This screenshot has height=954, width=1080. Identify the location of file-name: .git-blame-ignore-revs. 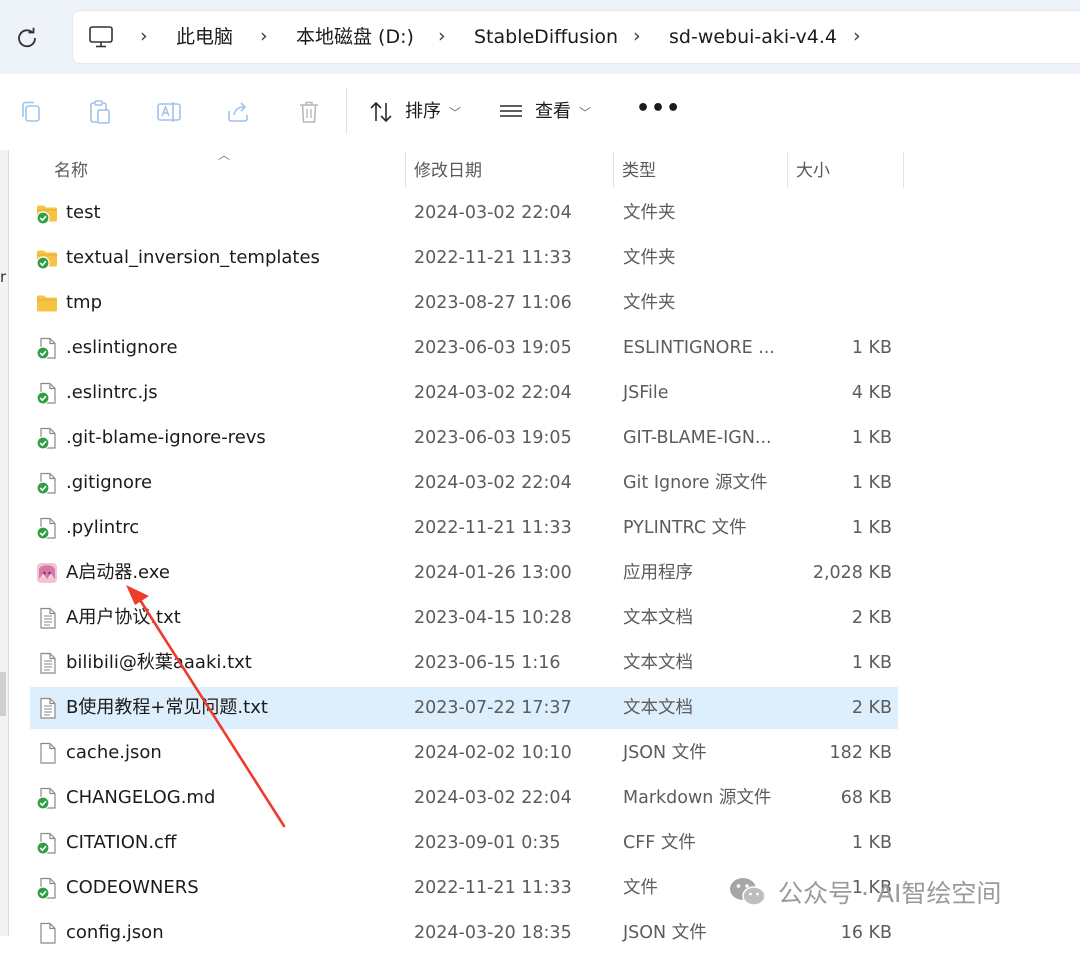
(166, 437).